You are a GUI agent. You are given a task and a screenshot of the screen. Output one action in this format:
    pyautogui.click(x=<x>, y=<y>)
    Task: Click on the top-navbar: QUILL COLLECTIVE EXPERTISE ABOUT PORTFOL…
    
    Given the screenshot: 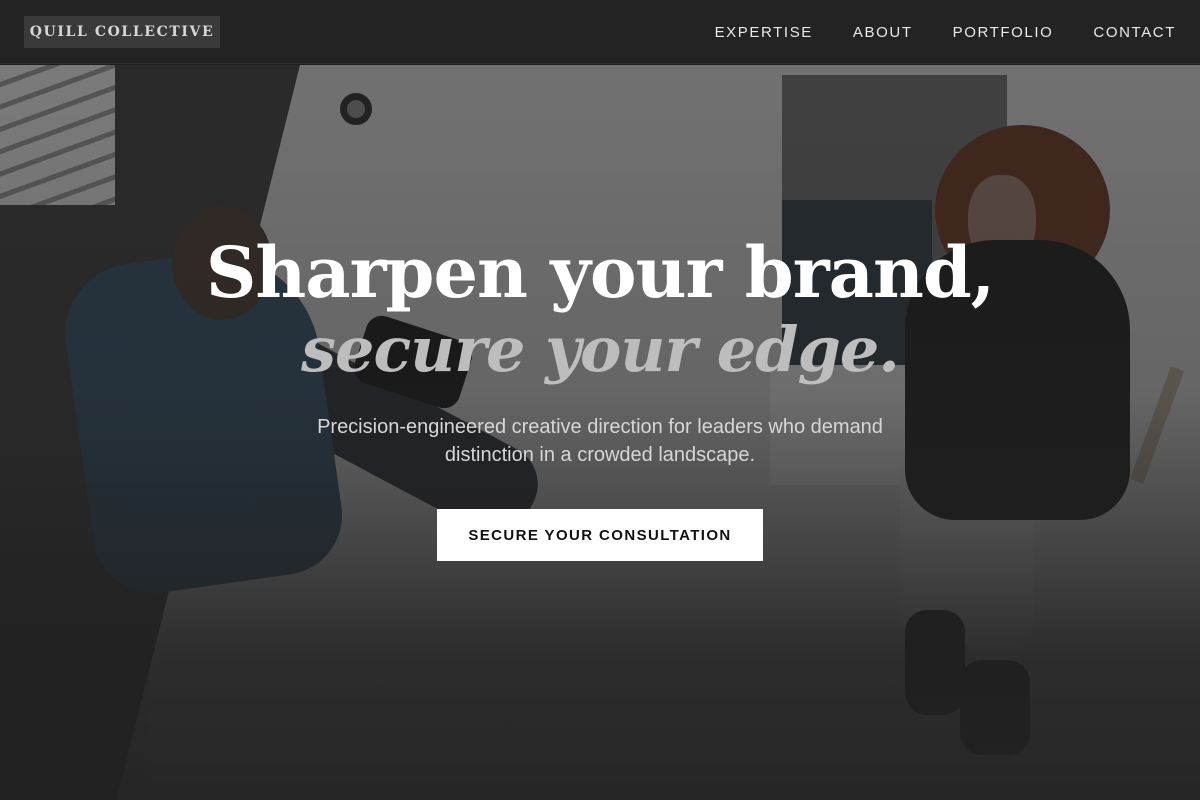 What is the action you would take?
    pyautogui.click(x=600, y=32)
    